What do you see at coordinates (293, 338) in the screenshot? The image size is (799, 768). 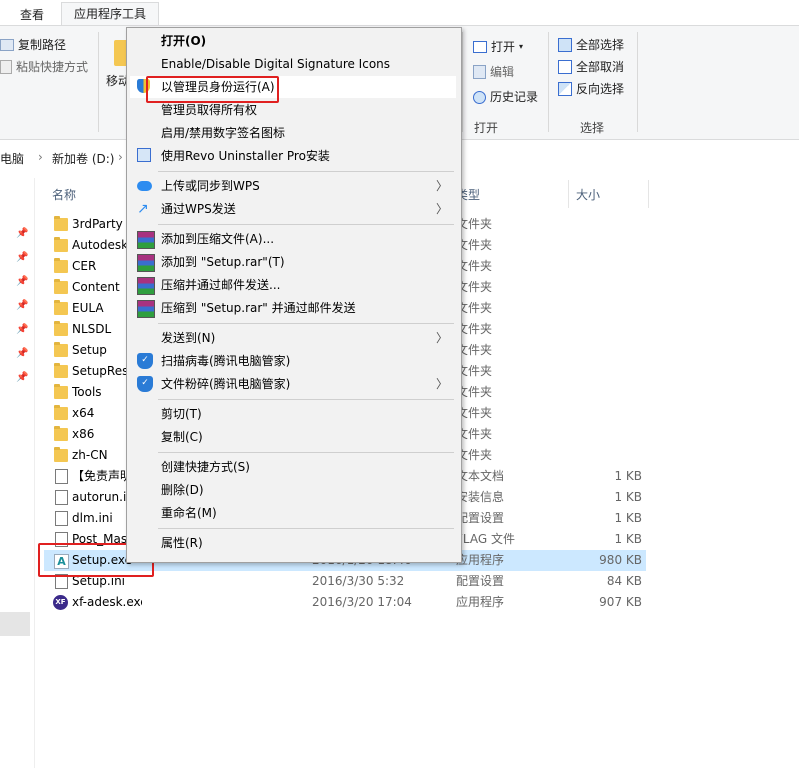 I see `menu-item-send-to: 发送到(N) 〉` at bounding box center [293, 338].